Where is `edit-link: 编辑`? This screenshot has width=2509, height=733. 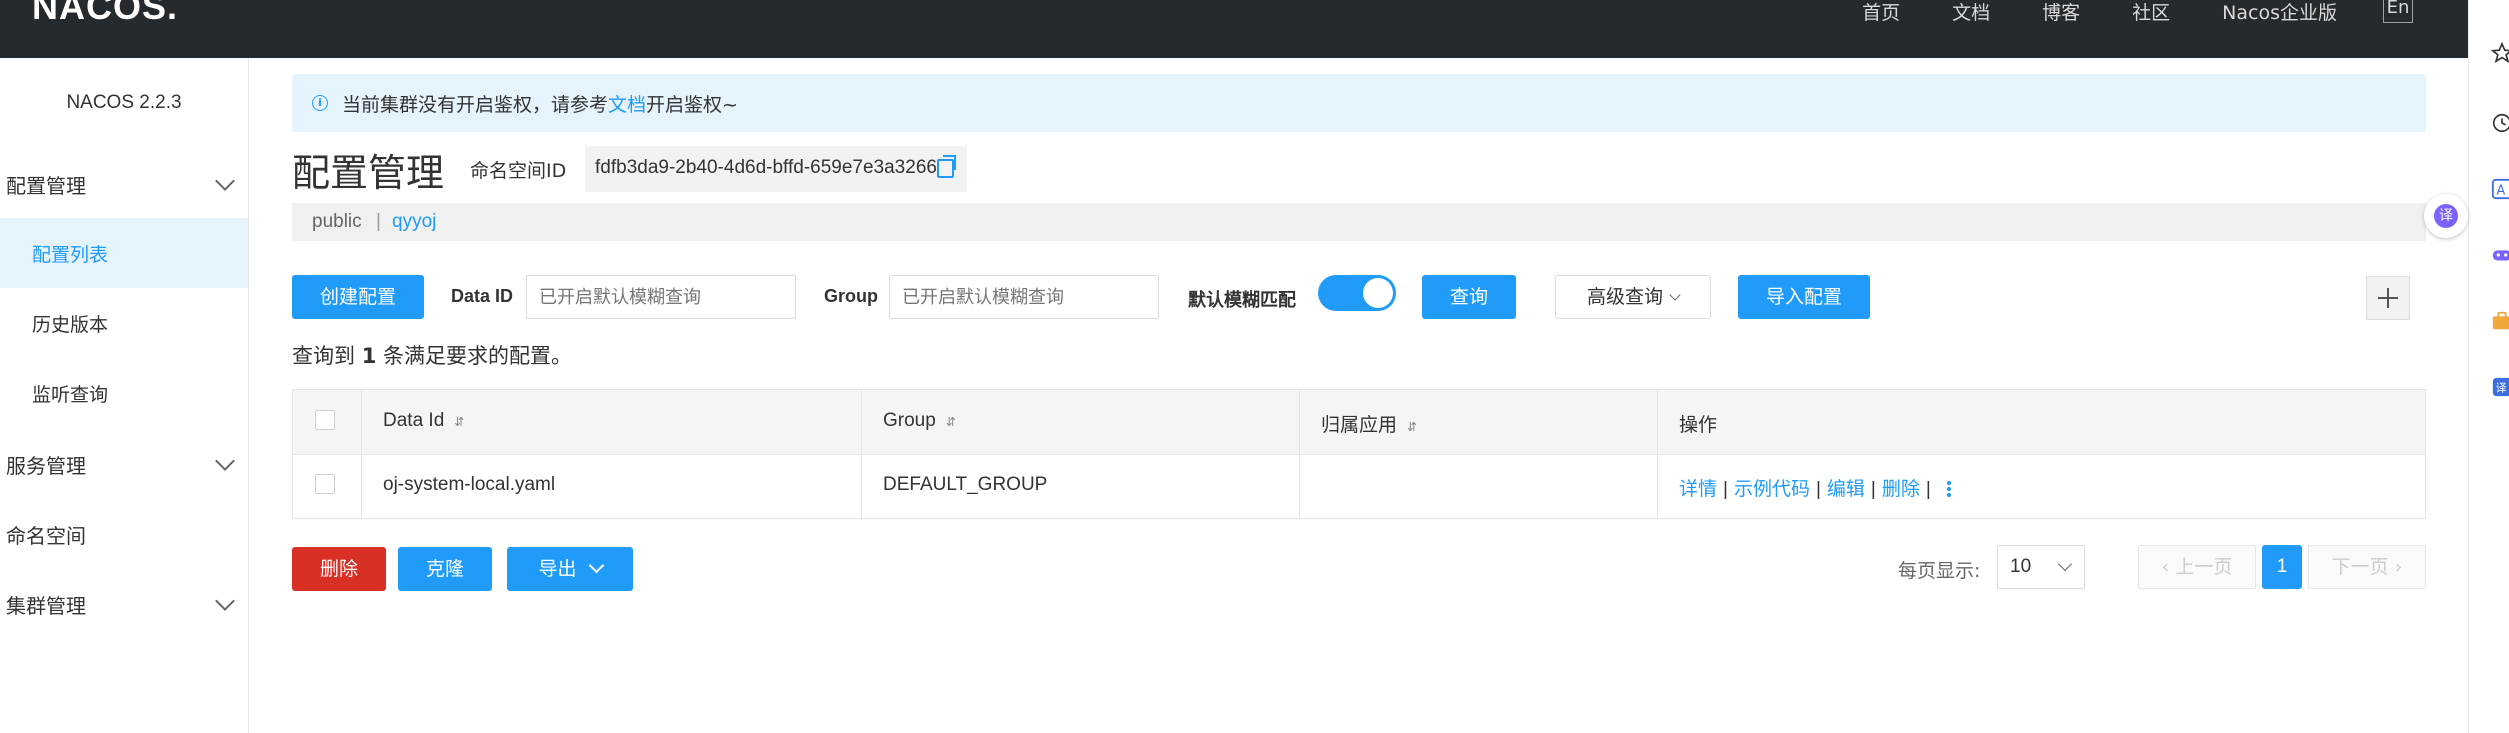
edit-link: 编辑 is located at coordinates (1846, 489).